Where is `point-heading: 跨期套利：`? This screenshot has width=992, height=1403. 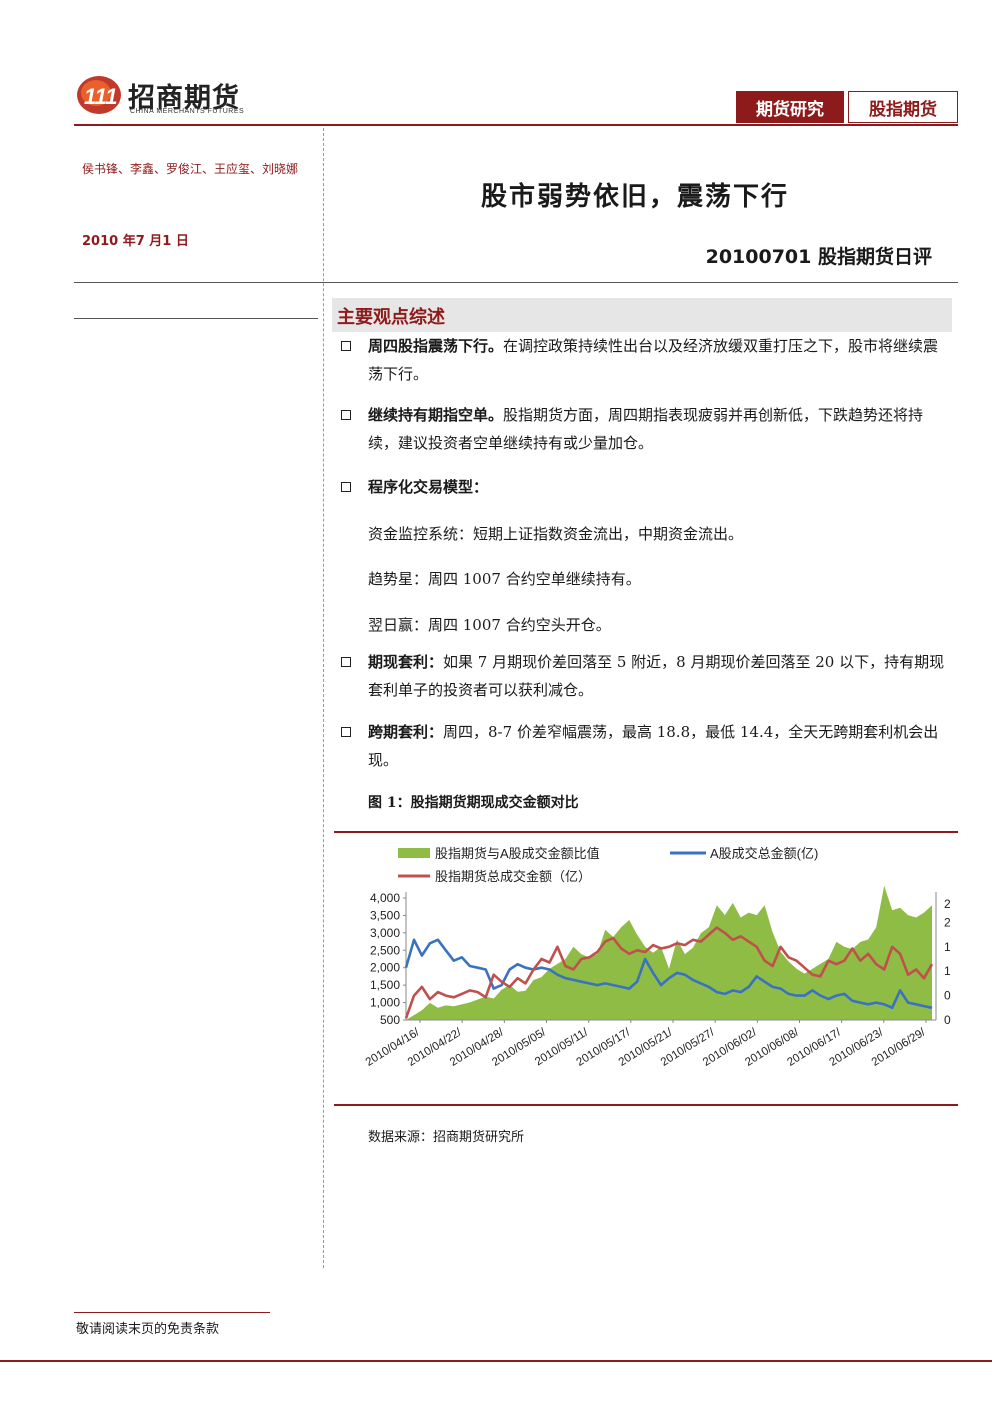 point-heading: 跨期套利： is located at coordinates (406, 732).